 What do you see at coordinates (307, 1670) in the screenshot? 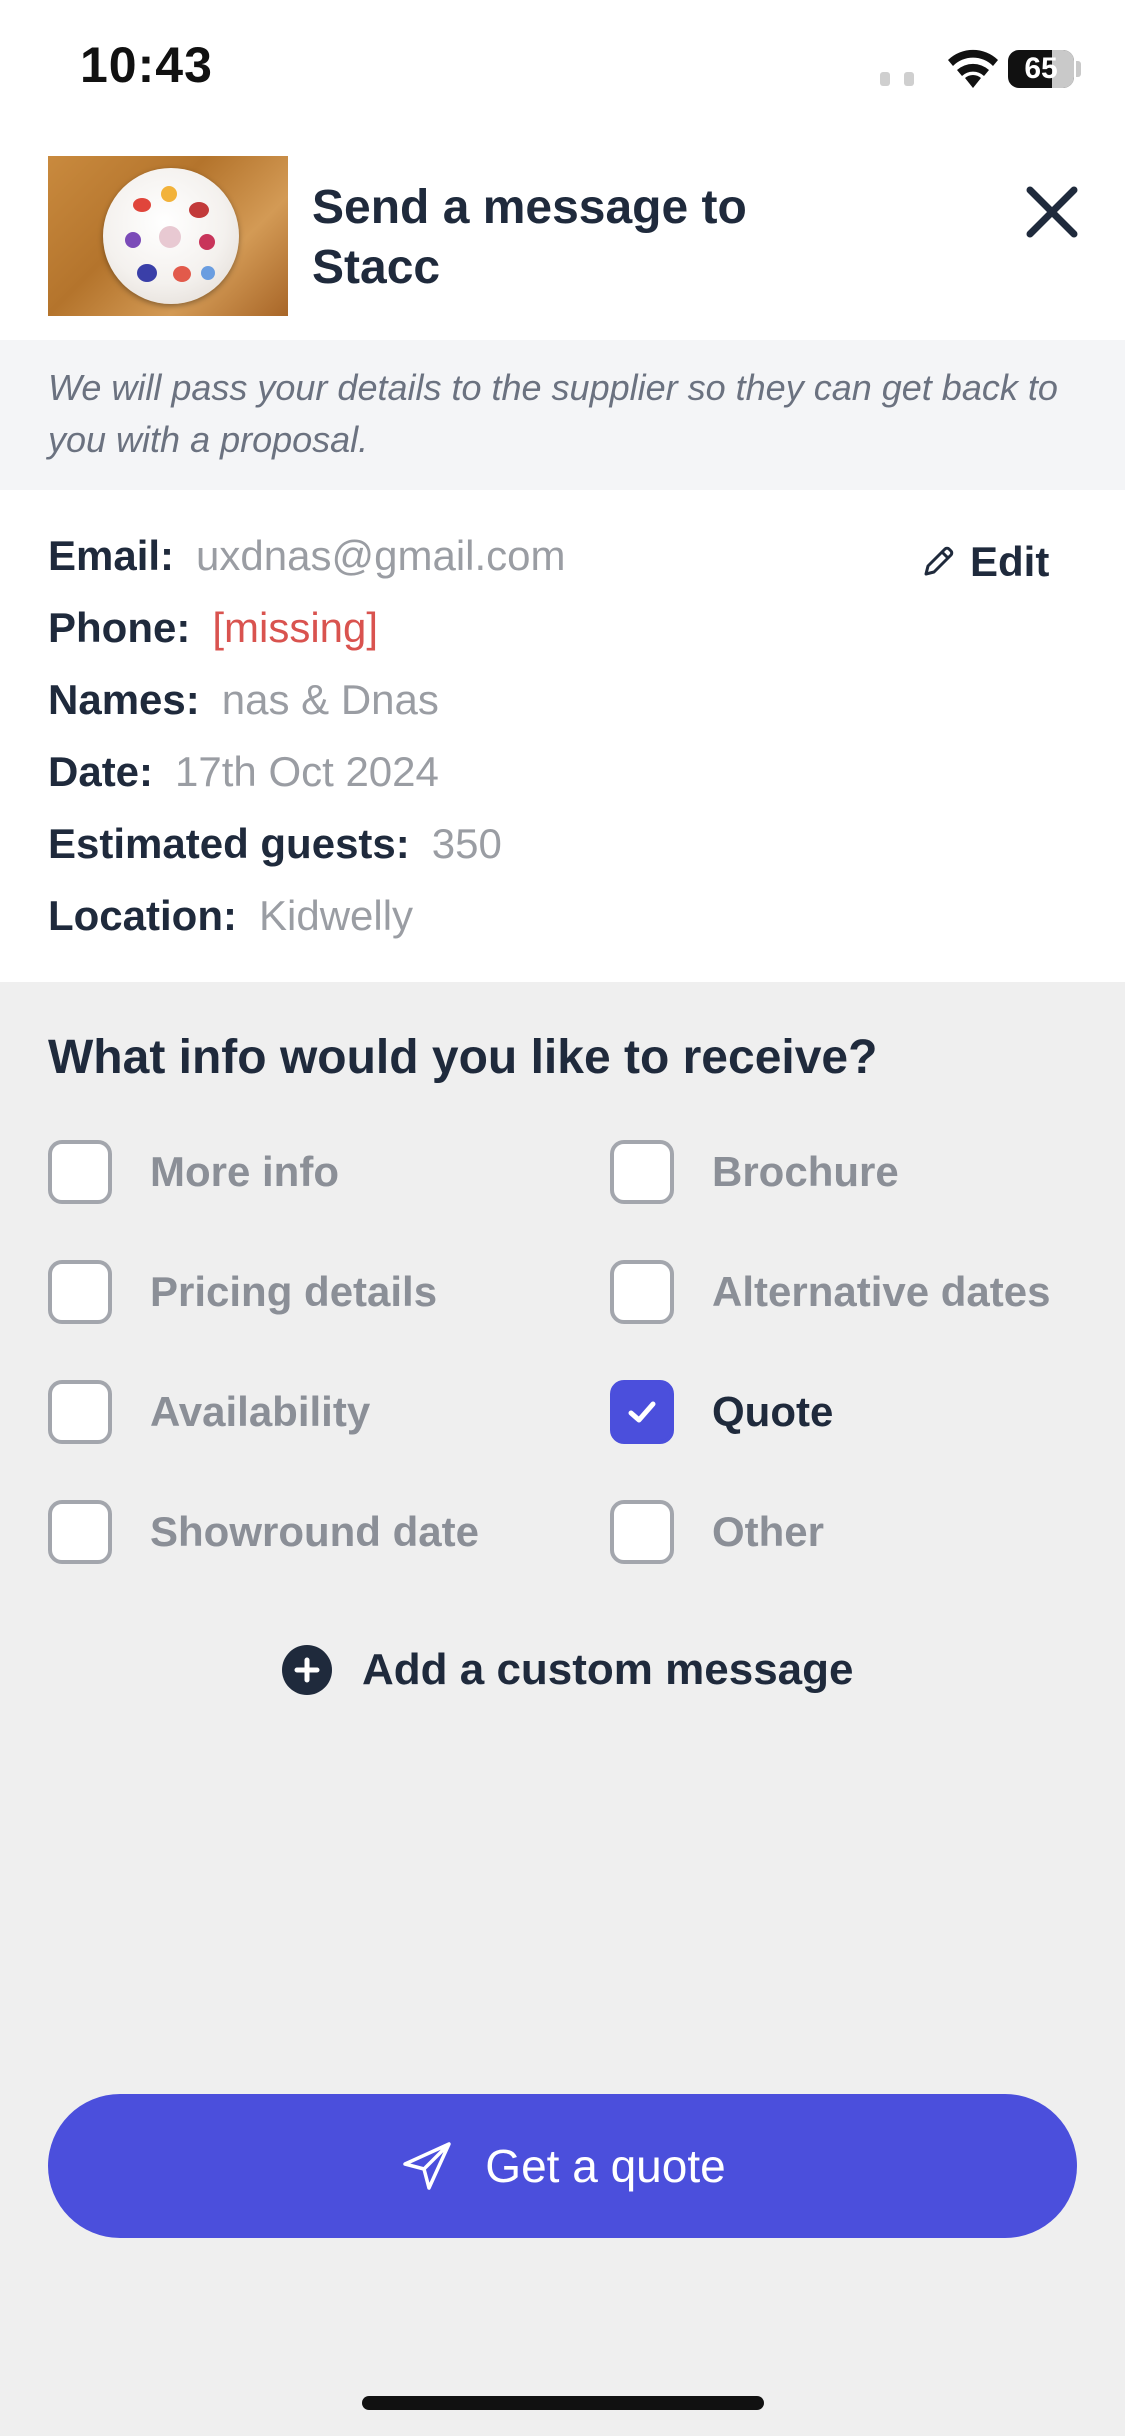
I see `plus-circle-icon` at bounding box center [307, 1670].